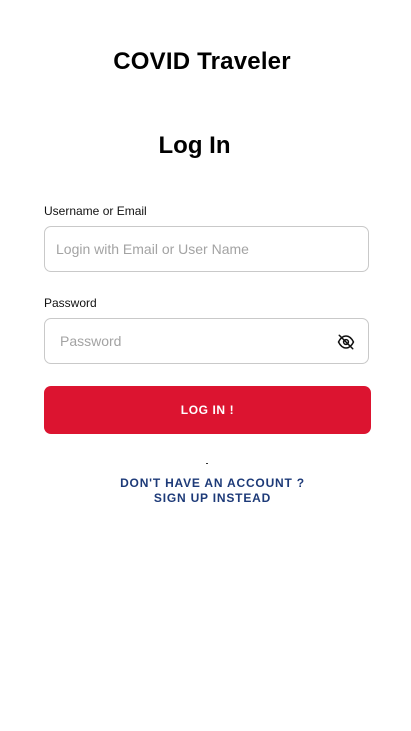  Describe the element at coordinates (207, 410) in the screenshot. I see `login-button: LOG IN !` at that location.